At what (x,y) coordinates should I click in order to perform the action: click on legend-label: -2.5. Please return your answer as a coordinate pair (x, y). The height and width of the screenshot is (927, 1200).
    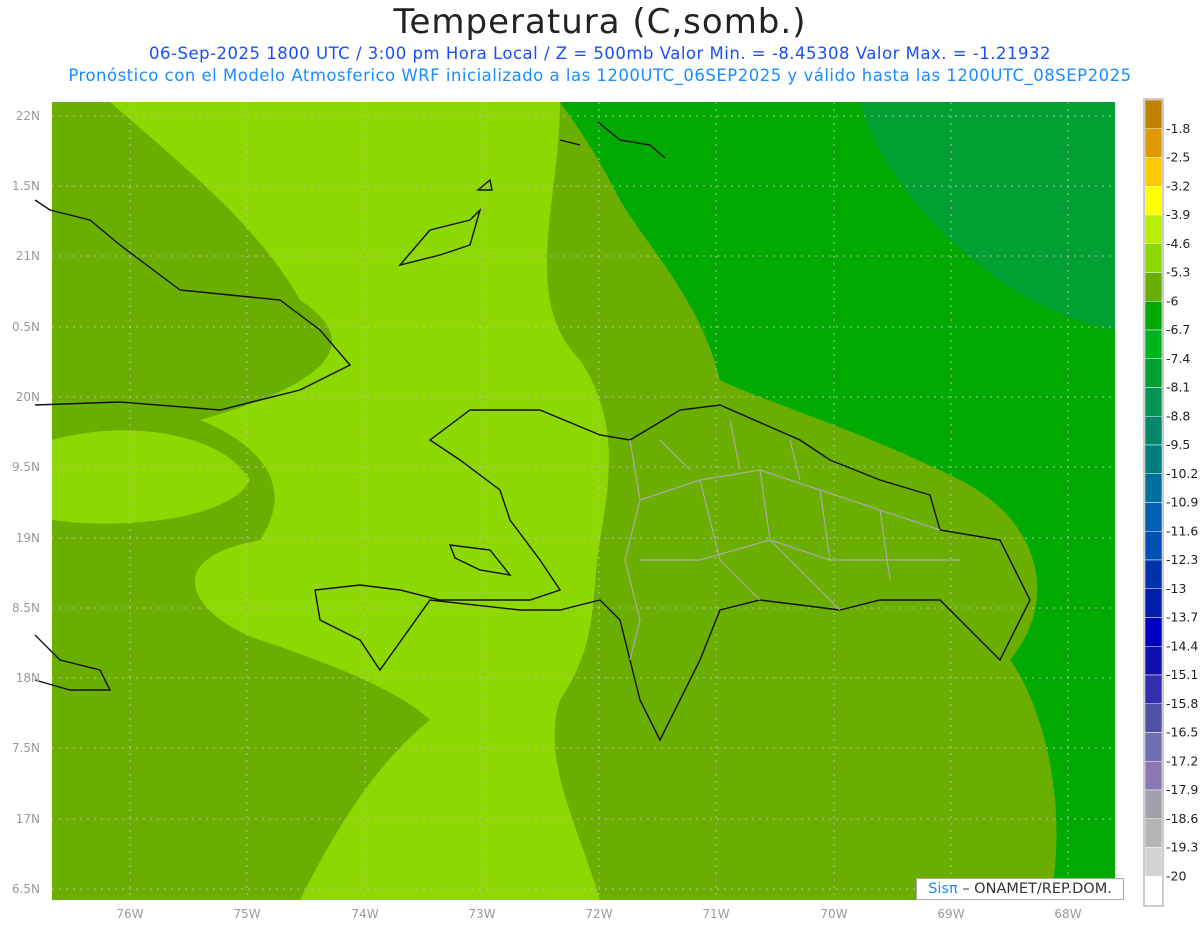
    Looking at the image, I should click on (1178, 157).